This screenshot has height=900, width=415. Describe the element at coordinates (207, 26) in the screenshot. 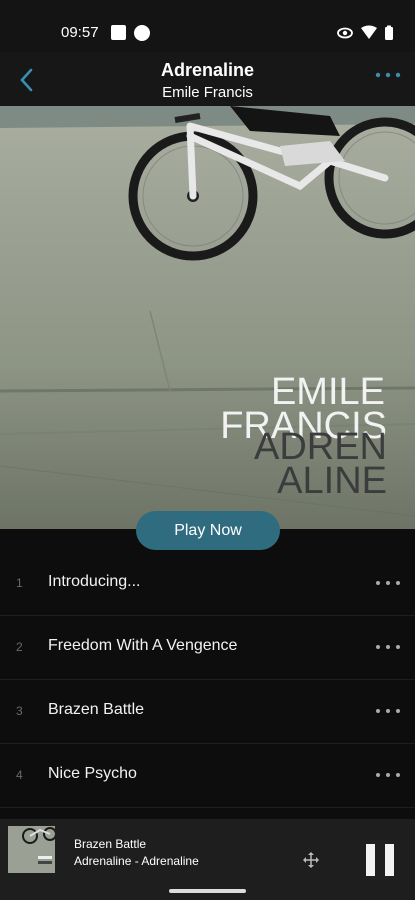

I see `status-bar: 09:57` at that location.